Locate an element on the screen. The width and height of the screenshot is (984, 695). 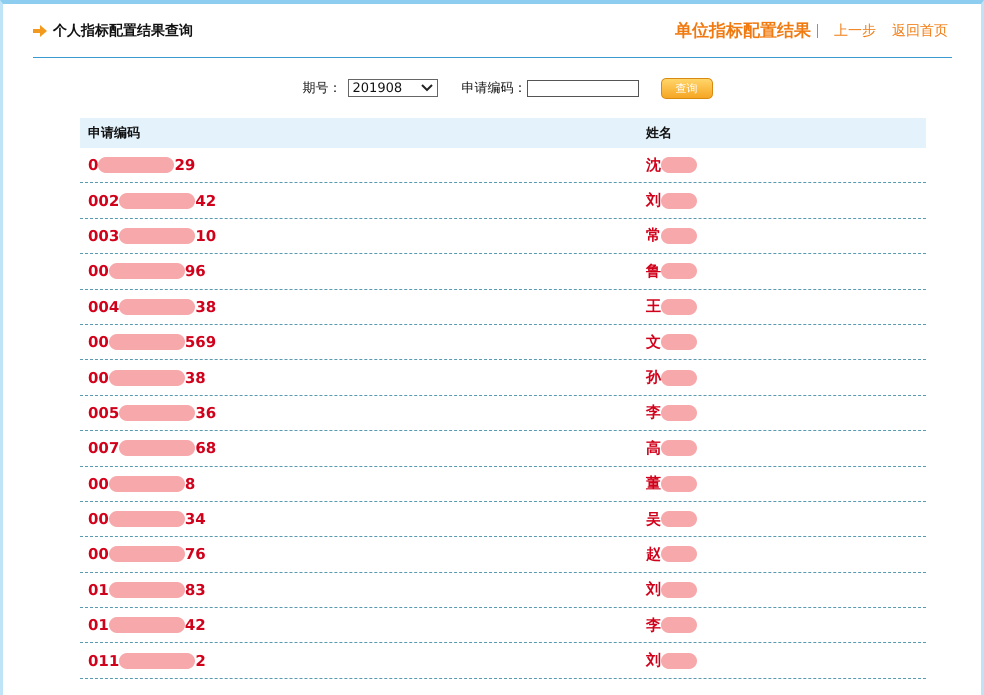
code-text: 68 is located at coordinates (205, 448).